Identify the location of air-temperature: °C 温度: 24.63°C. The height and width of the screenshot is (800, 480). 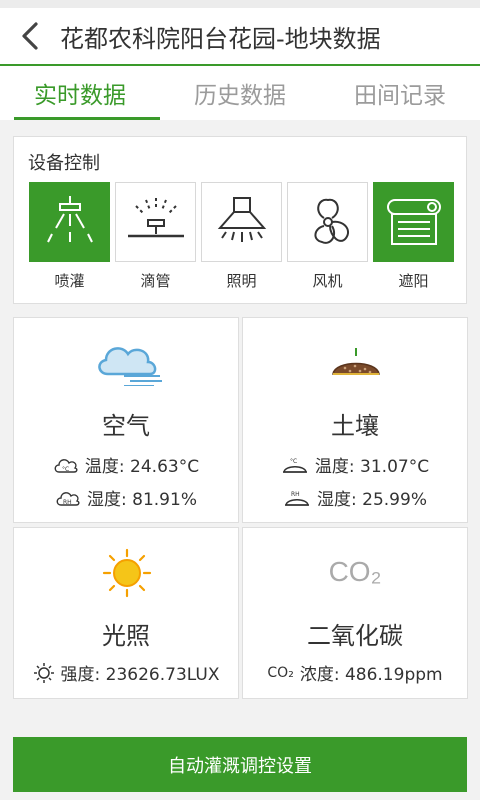
(126, 464).